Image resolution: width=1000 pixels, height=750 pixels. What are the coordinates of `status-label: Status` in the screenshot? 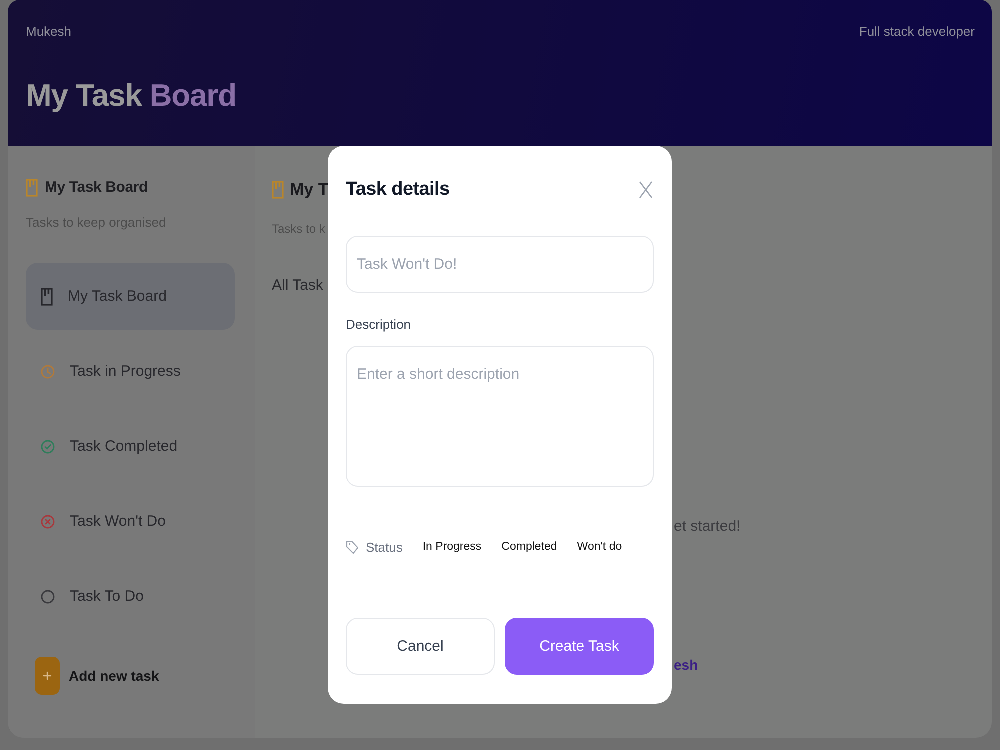 It's located at (384, 547).